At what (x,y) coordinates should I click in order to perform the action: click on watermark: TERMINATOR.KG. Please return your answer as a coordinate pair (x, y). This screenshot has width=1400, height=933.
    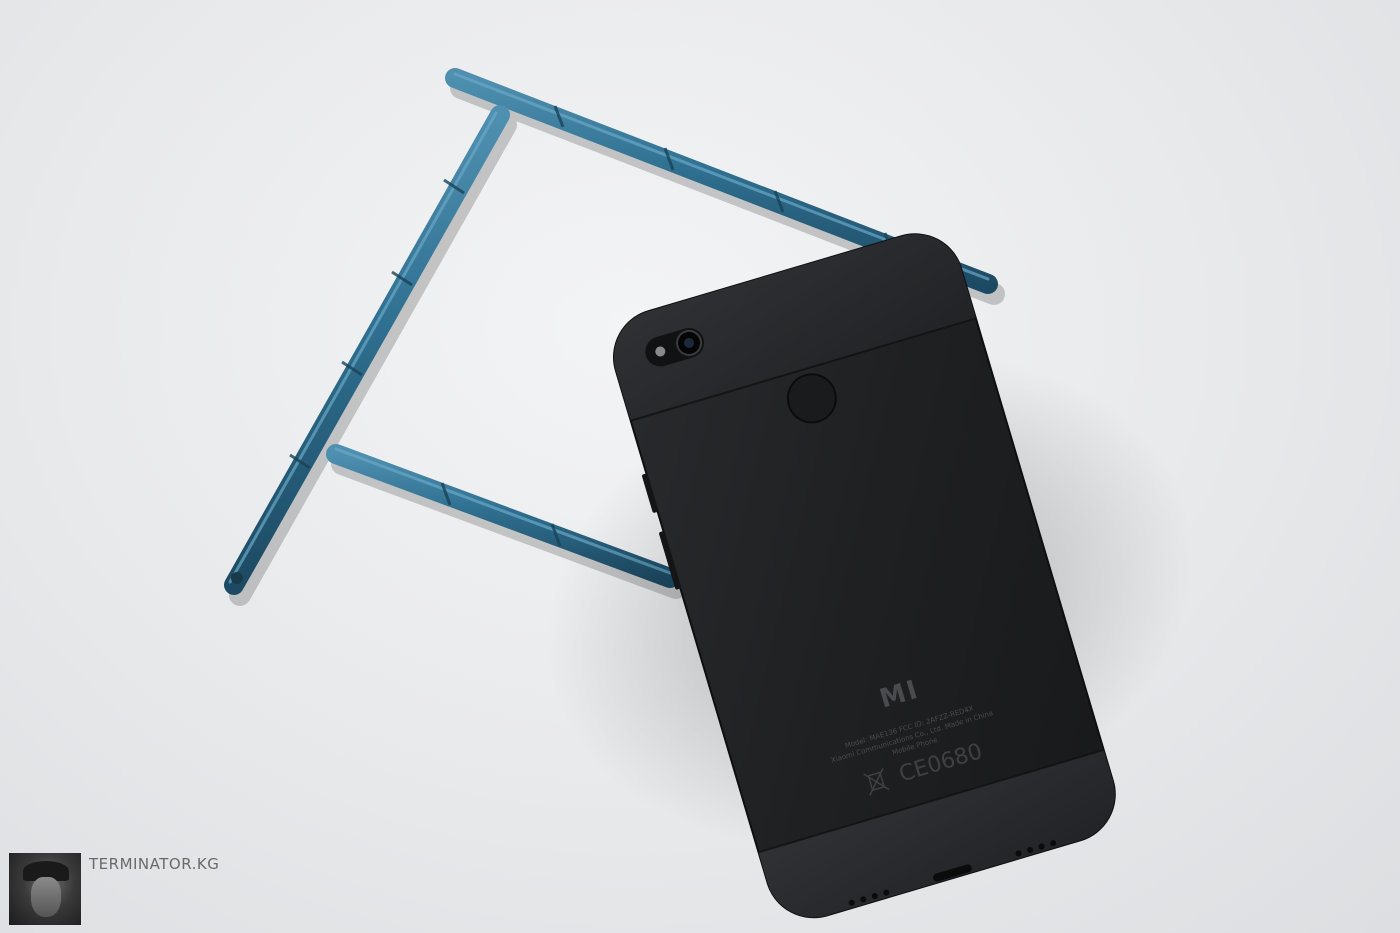
    Looking at the image, I should click on (114, 889).